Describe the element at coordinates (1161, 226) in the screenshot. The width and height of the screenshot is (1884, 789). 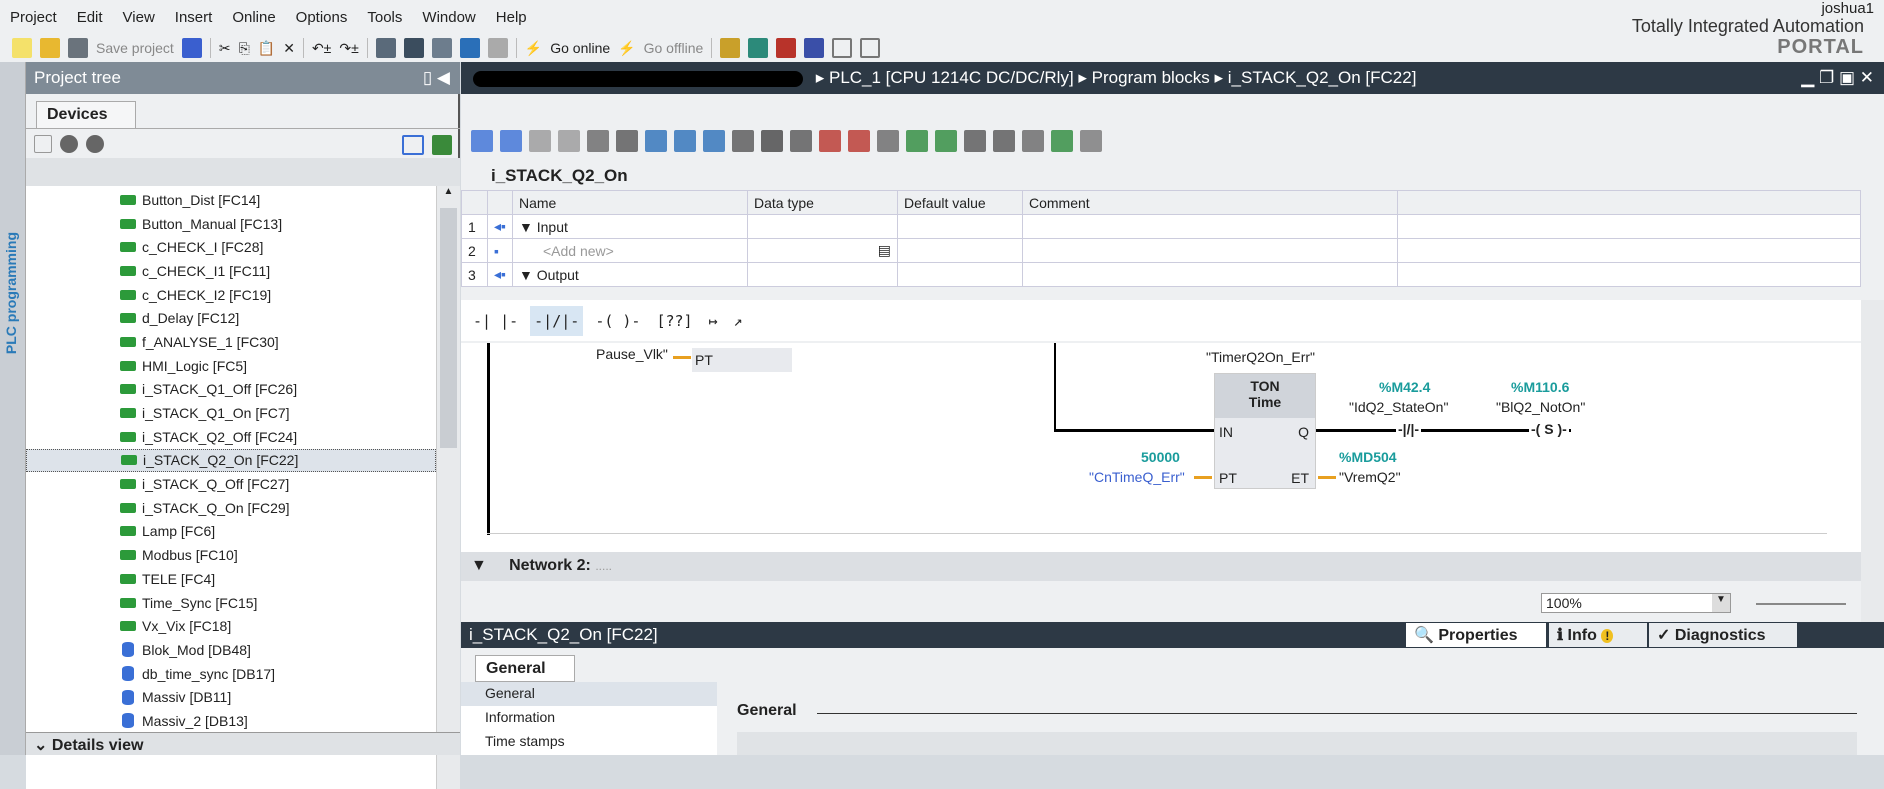
I see `table-row: 1 ◂▪ ▼ Input` at that location.